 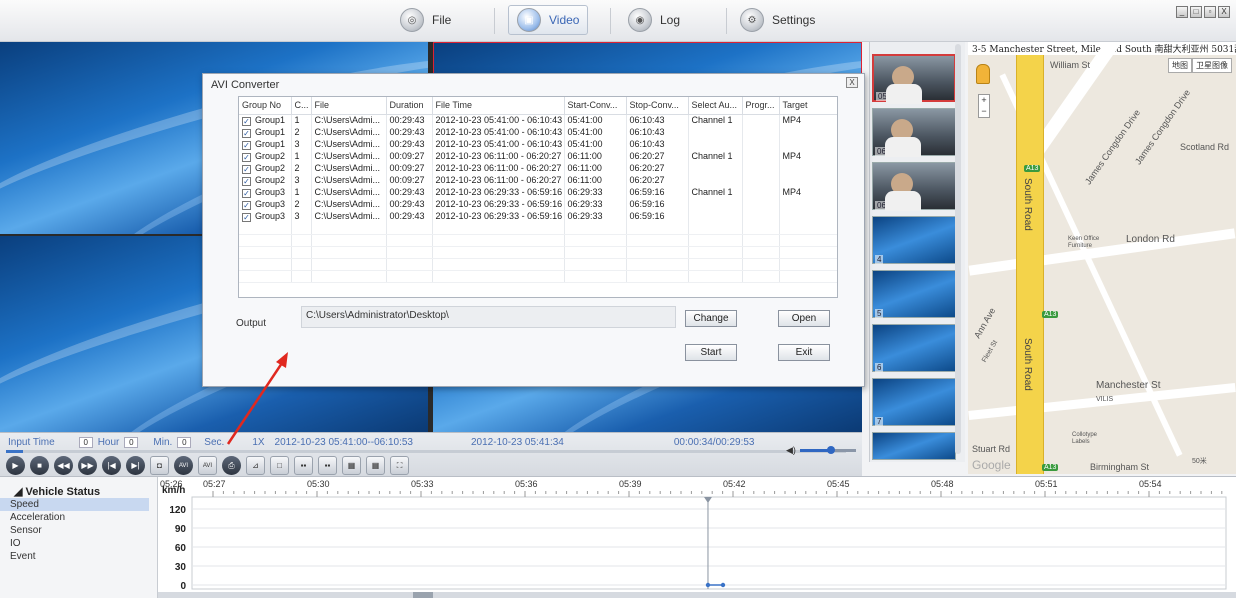 What do you see at coordinates (39, 465) in the screenshot?
I see `stop-button: ■` at bounding box center [39, 465].